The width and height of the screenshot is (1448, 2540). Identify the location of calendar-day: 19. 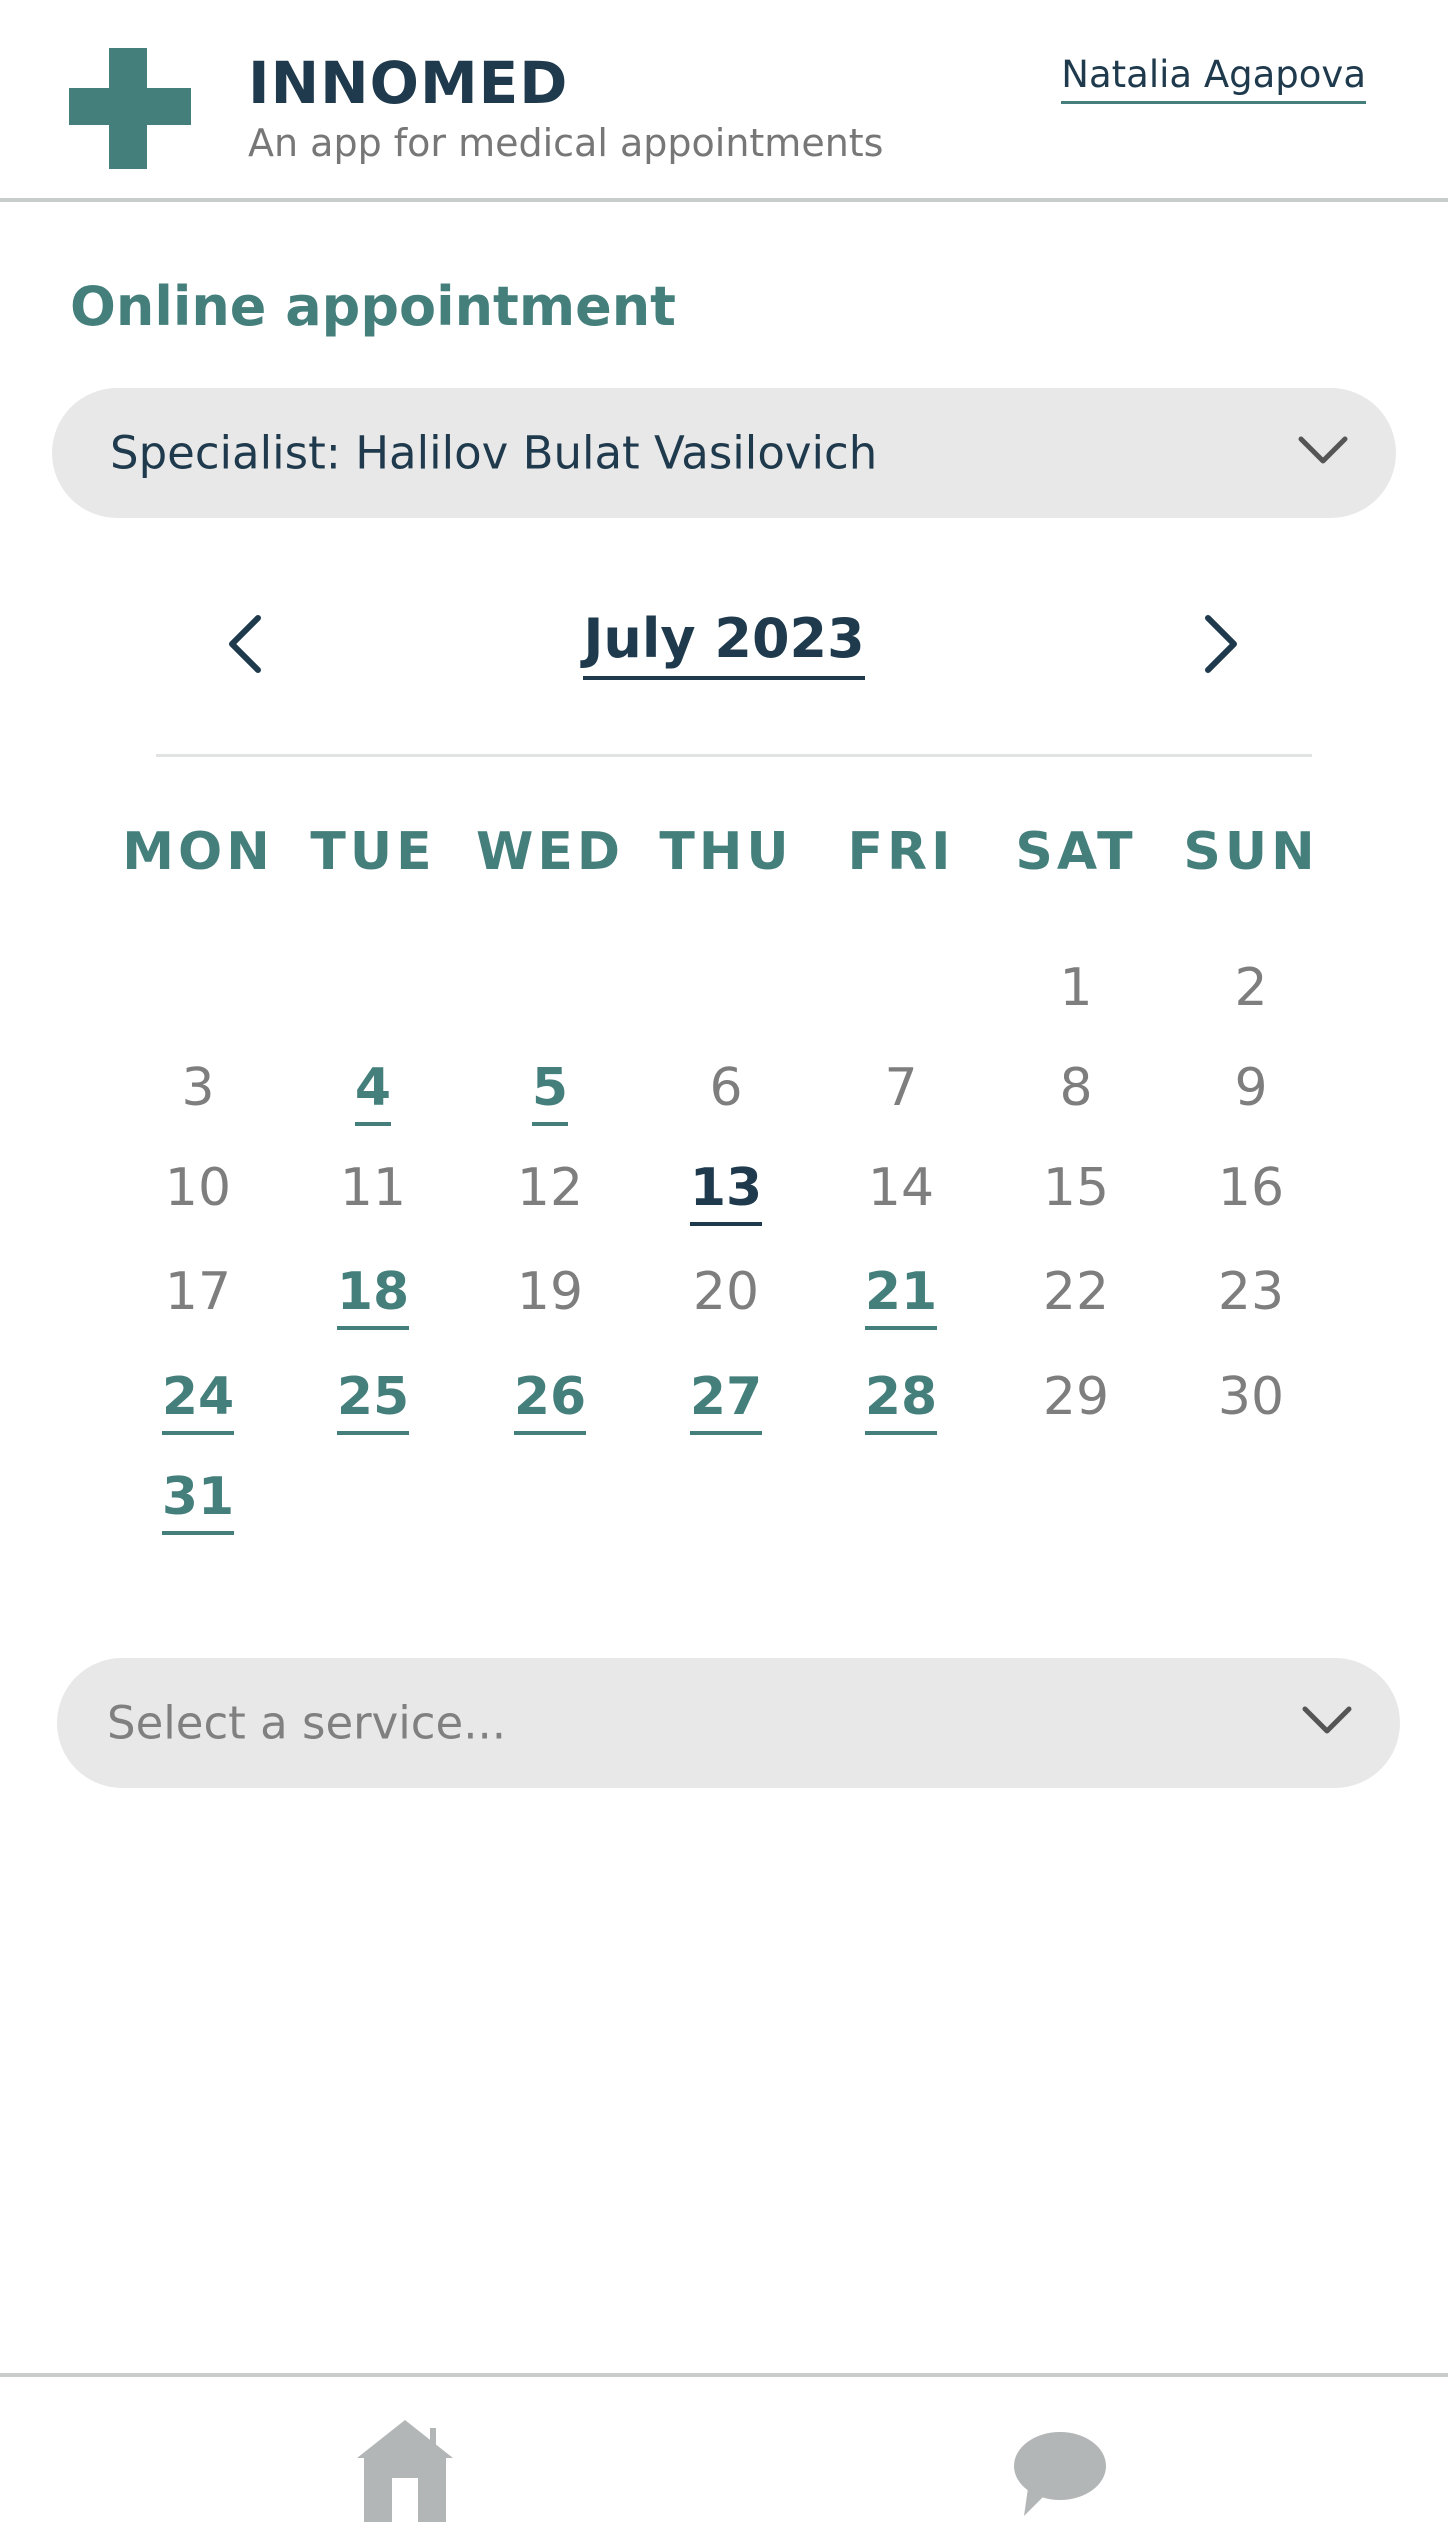
(550, 1298).